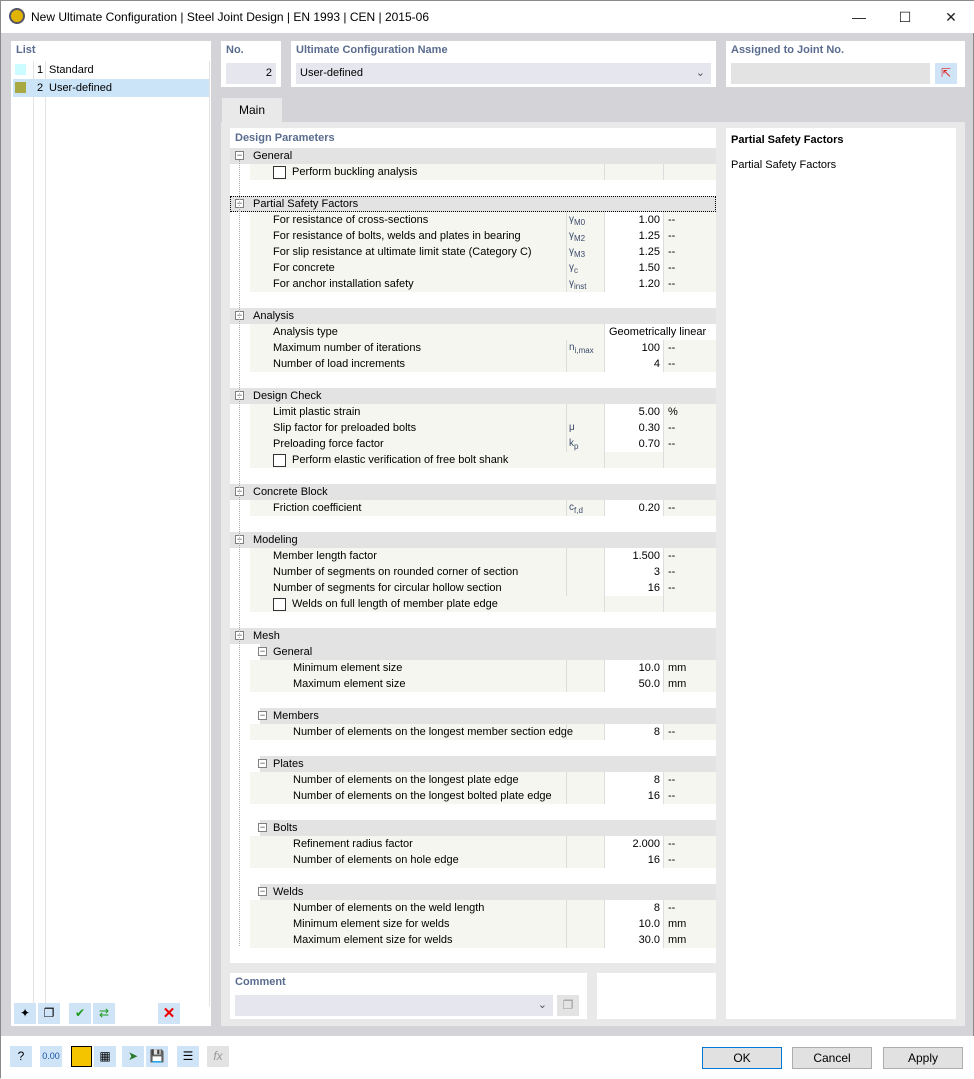 The height and width of the screenshot is (1079, 974). I want to click on close-button: ✕, so click(951, 17).